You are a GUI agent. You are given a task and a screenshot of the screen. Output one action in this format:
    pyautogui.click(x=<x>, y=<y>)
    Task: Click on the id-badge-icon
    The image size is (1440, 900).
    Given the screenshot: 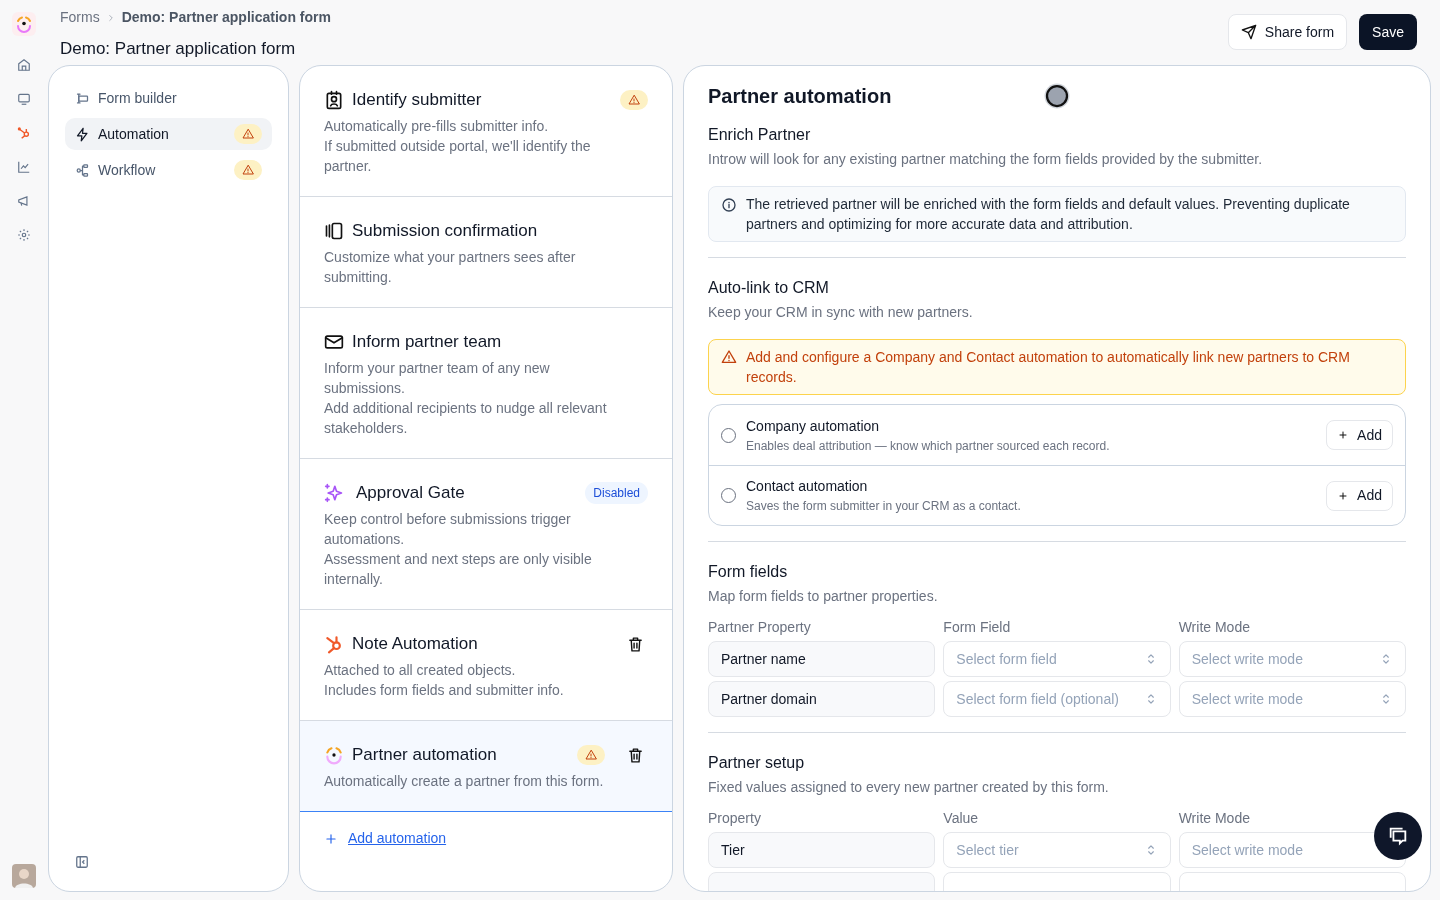 What is the action you would take?
    pyautogui.click(x=334, y=100)
    